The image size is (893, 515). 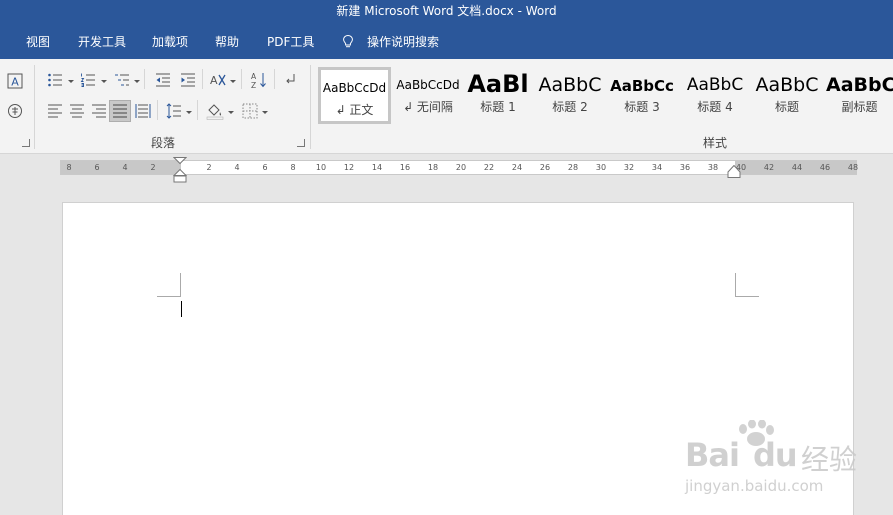 What do you see at coordinates (55, 80) in the screenshot?
I see `bullets-button` at bounding box center [55, 80].